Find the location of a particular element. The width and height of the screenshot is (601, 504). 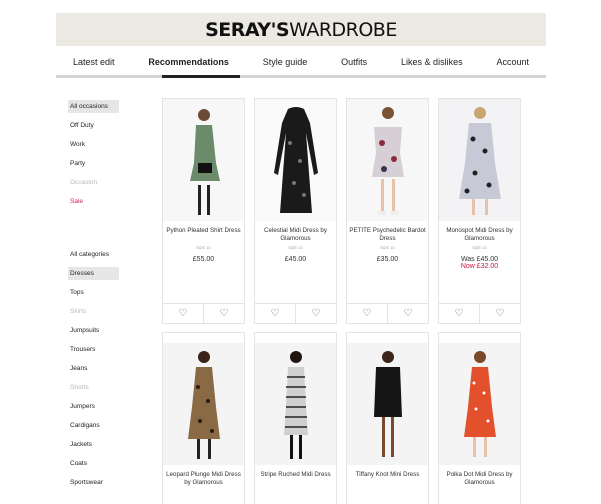

filter-trousers: Trousers is located at coordinates (95, 352).